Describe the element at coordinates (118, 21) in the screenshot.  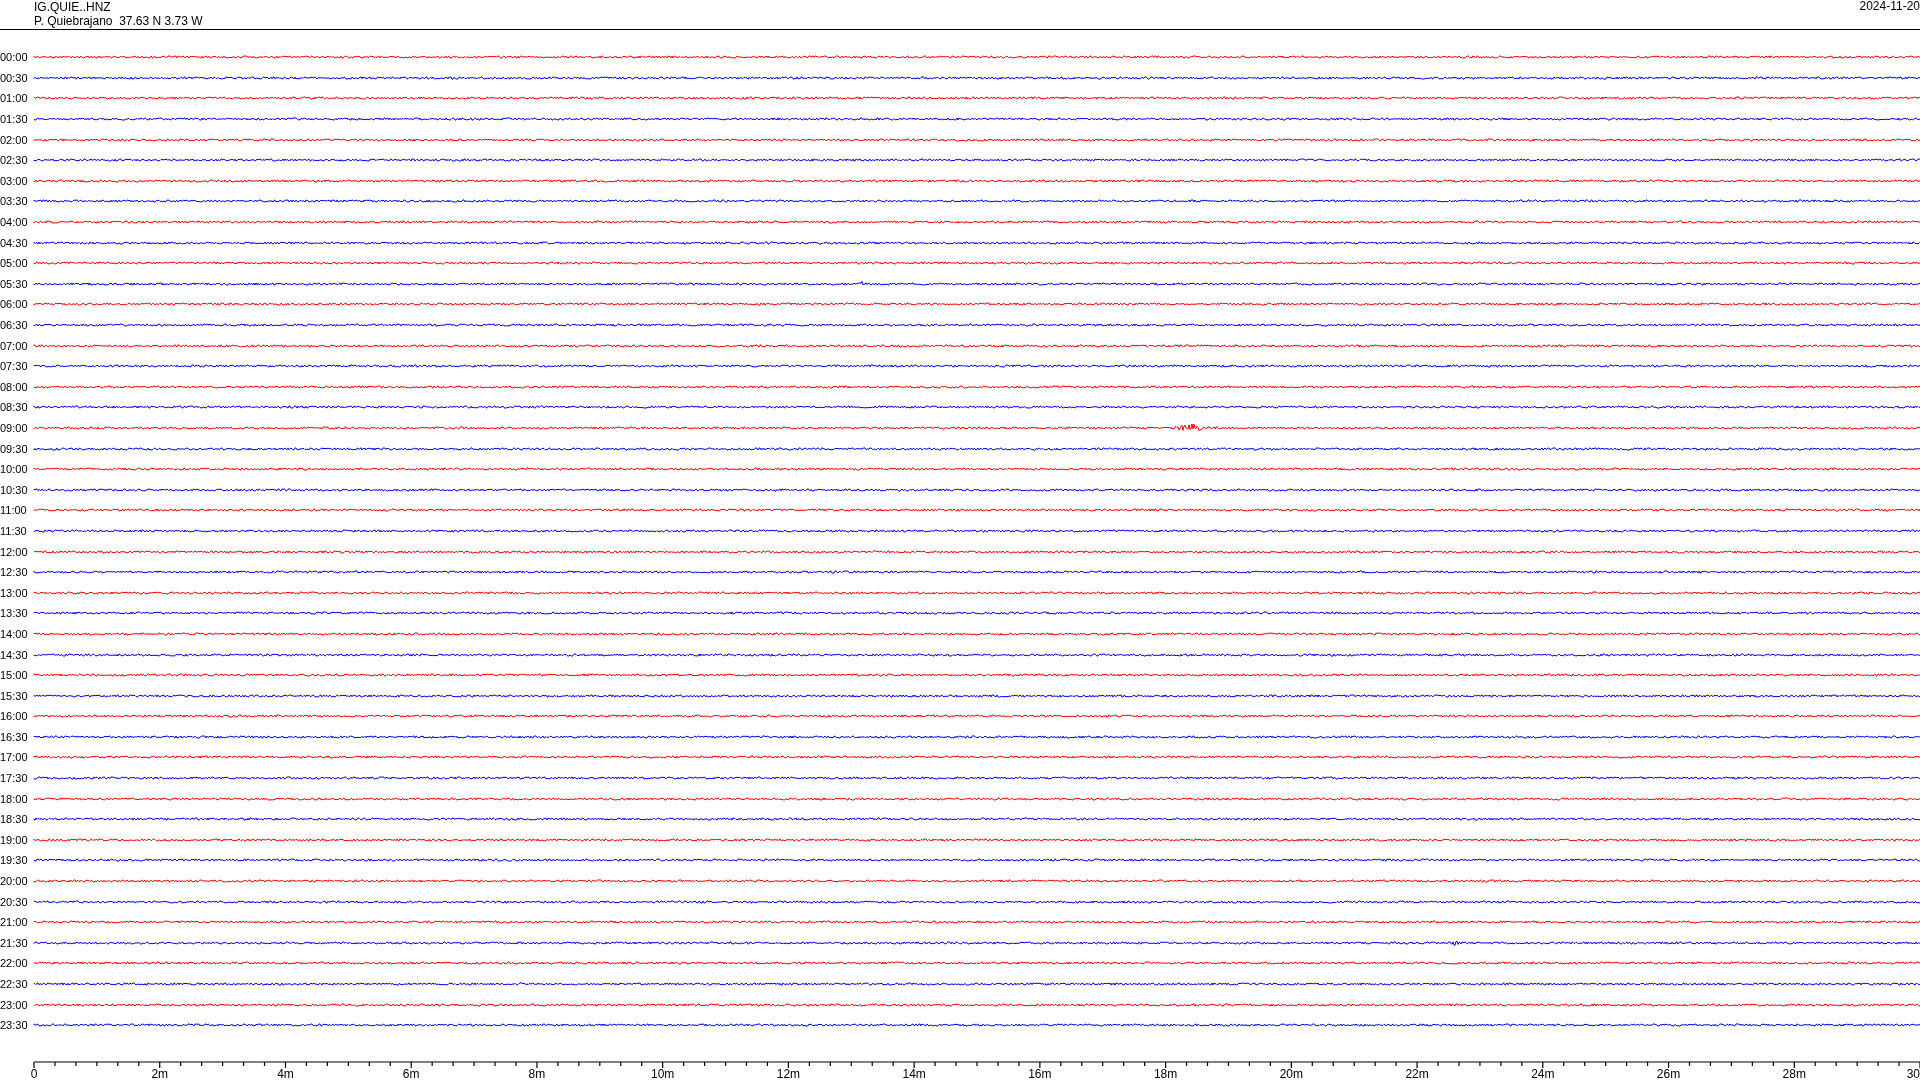
I see `station-location: P. Quiebrajano 37.63 N 3.73 W` at that location.